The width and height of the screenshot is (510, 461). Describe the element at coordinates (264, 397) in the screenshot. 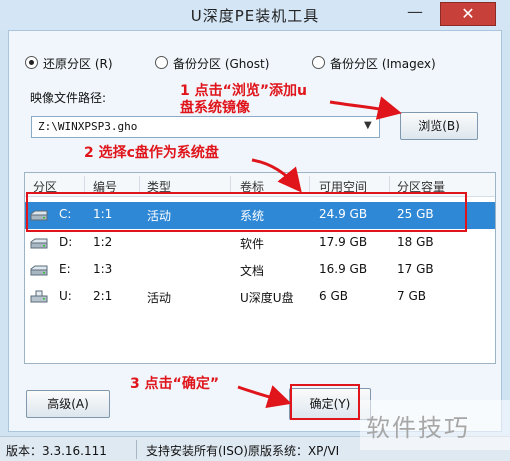

I see `arrow-to-ok` at that location.